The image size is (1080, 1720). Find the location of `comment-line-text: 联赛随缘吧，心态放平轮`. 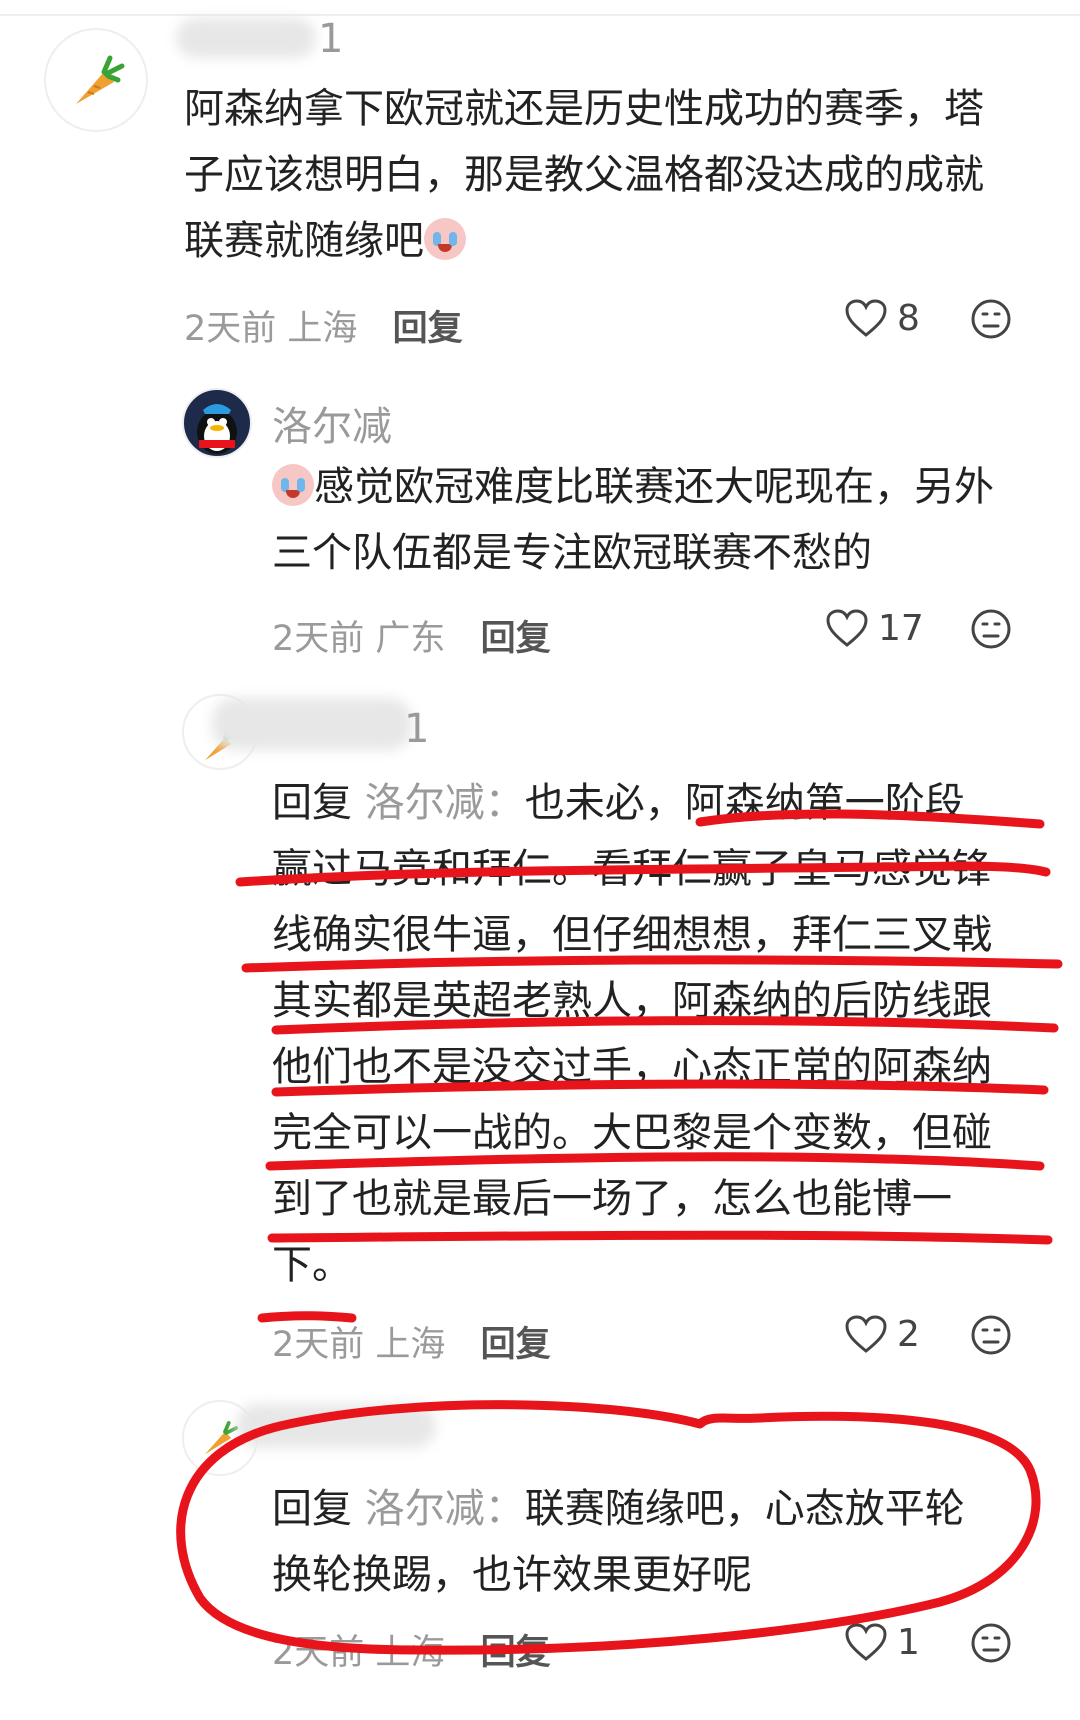

comment-line-text: 联赛随缘吧，心态放平轮 is located at coordinates (744, 1509).